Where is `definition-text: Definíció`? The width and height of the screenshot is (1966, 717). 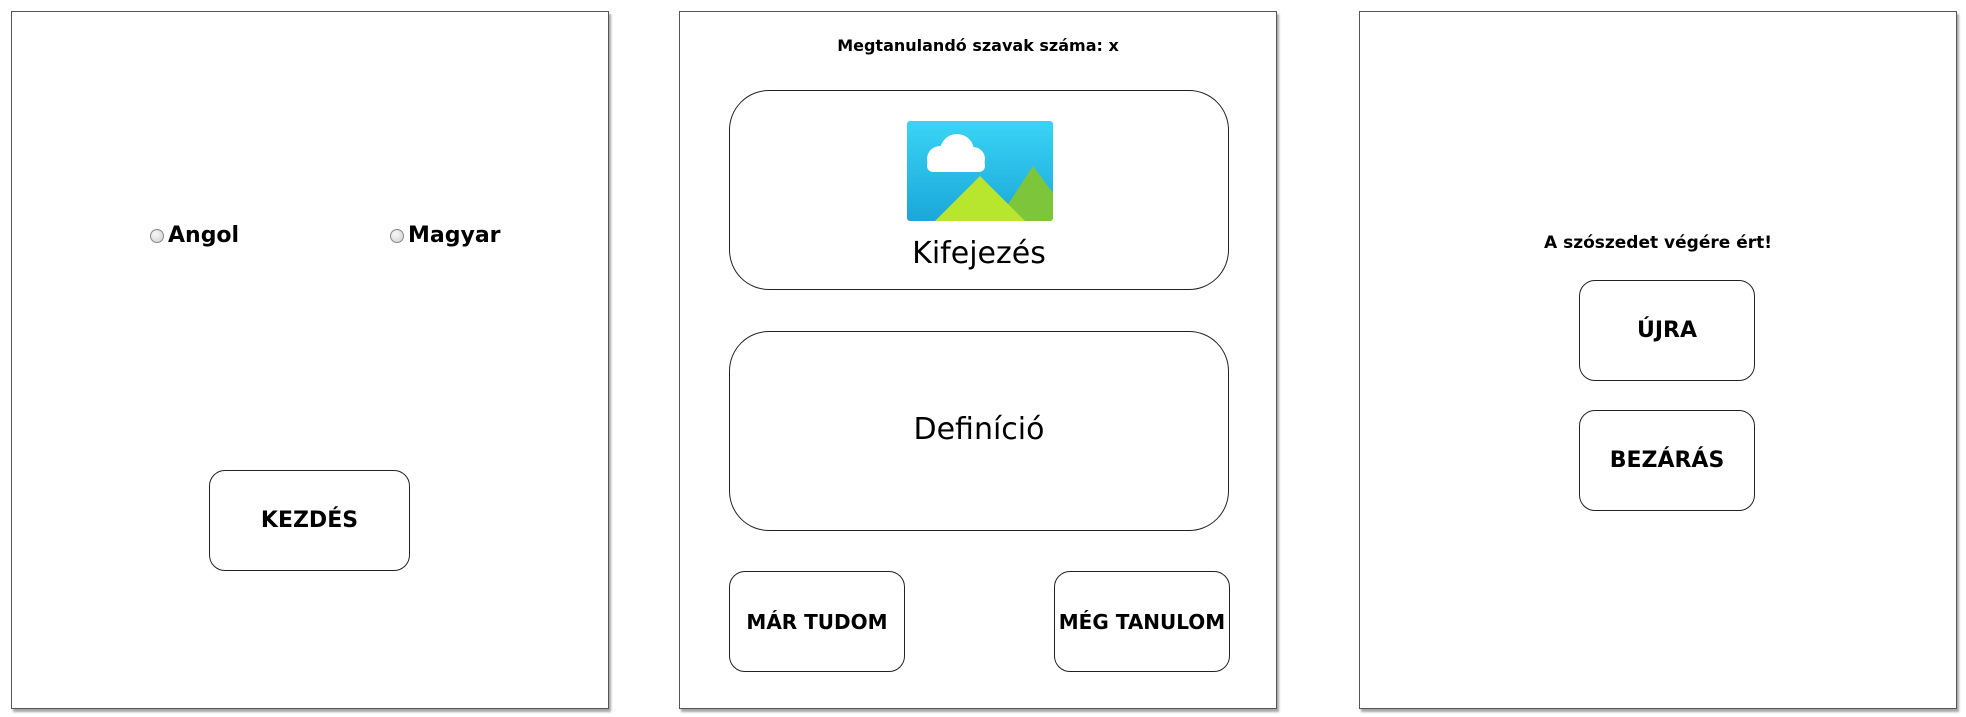 definition-text: Definíció is located at coordinates (979, 429).